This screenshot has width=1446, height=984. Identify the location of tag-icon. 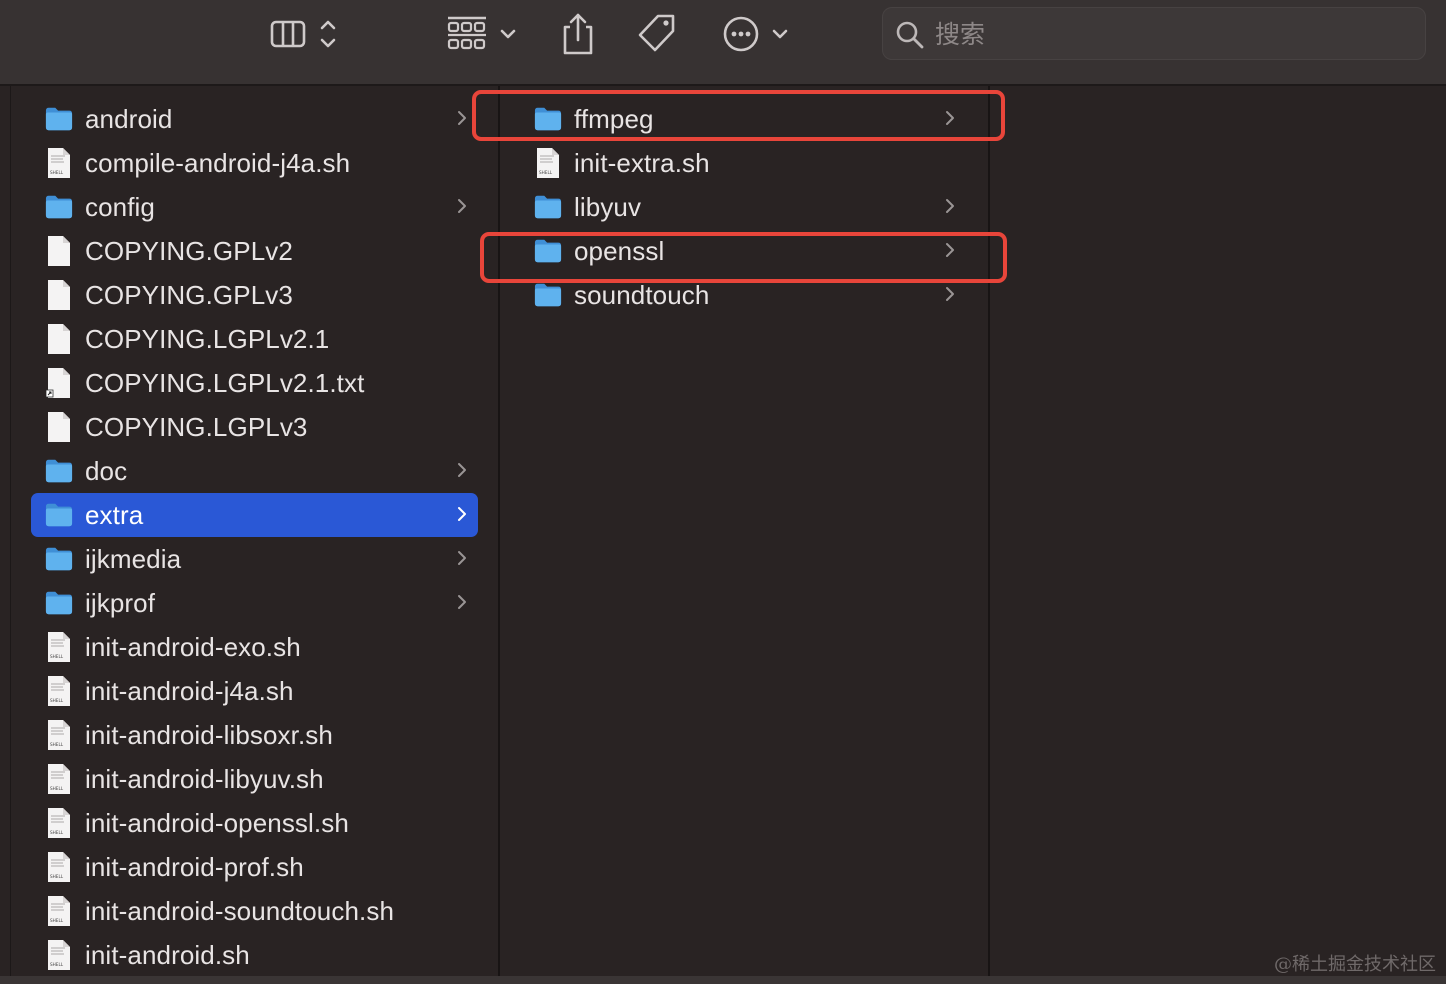
(656, 33).